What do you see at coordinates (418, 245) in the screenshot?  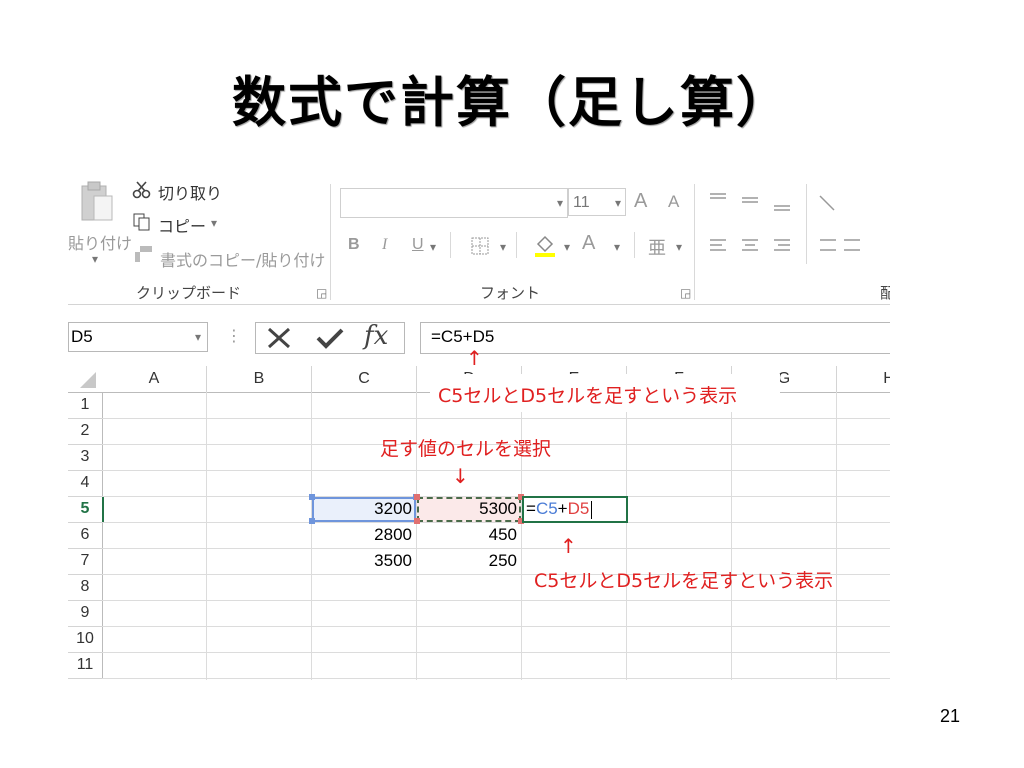 I see `underline-button: U` at bounding box center [418, 245].